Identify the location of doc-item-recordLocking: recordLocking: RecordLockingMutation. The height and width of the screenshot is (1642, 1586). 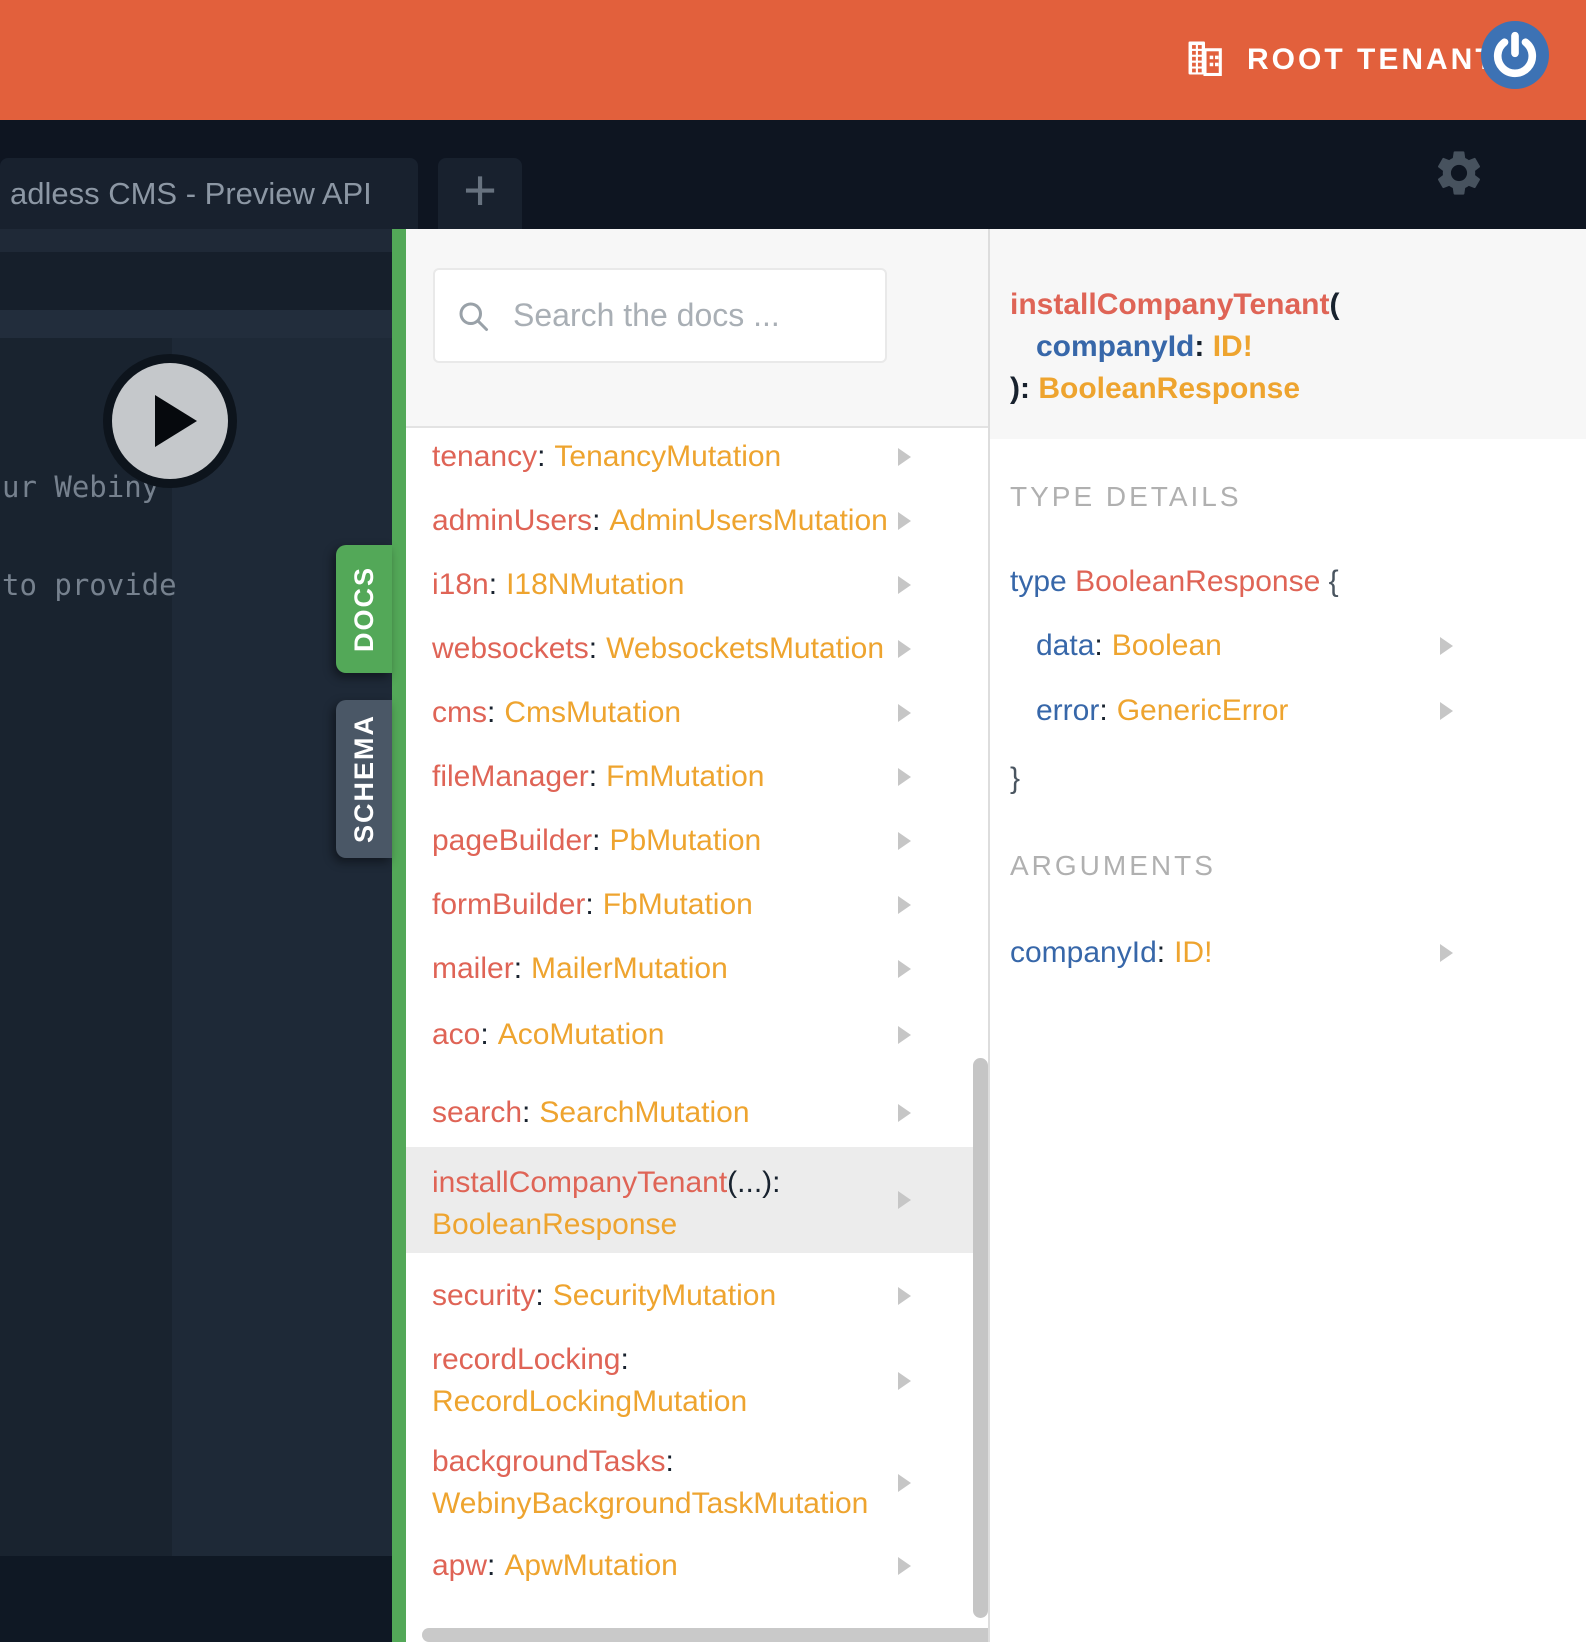
(697, 1381).